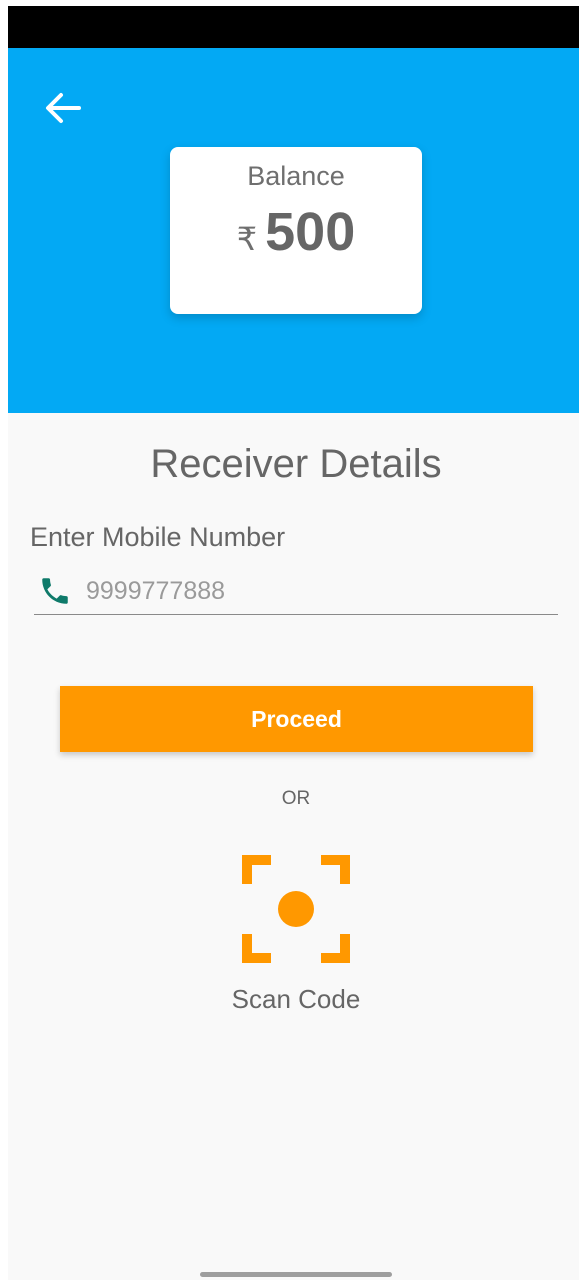  Describe the element at coordinates (296, 176) in the screenshot. I see `balance-label: Balance` at that location.